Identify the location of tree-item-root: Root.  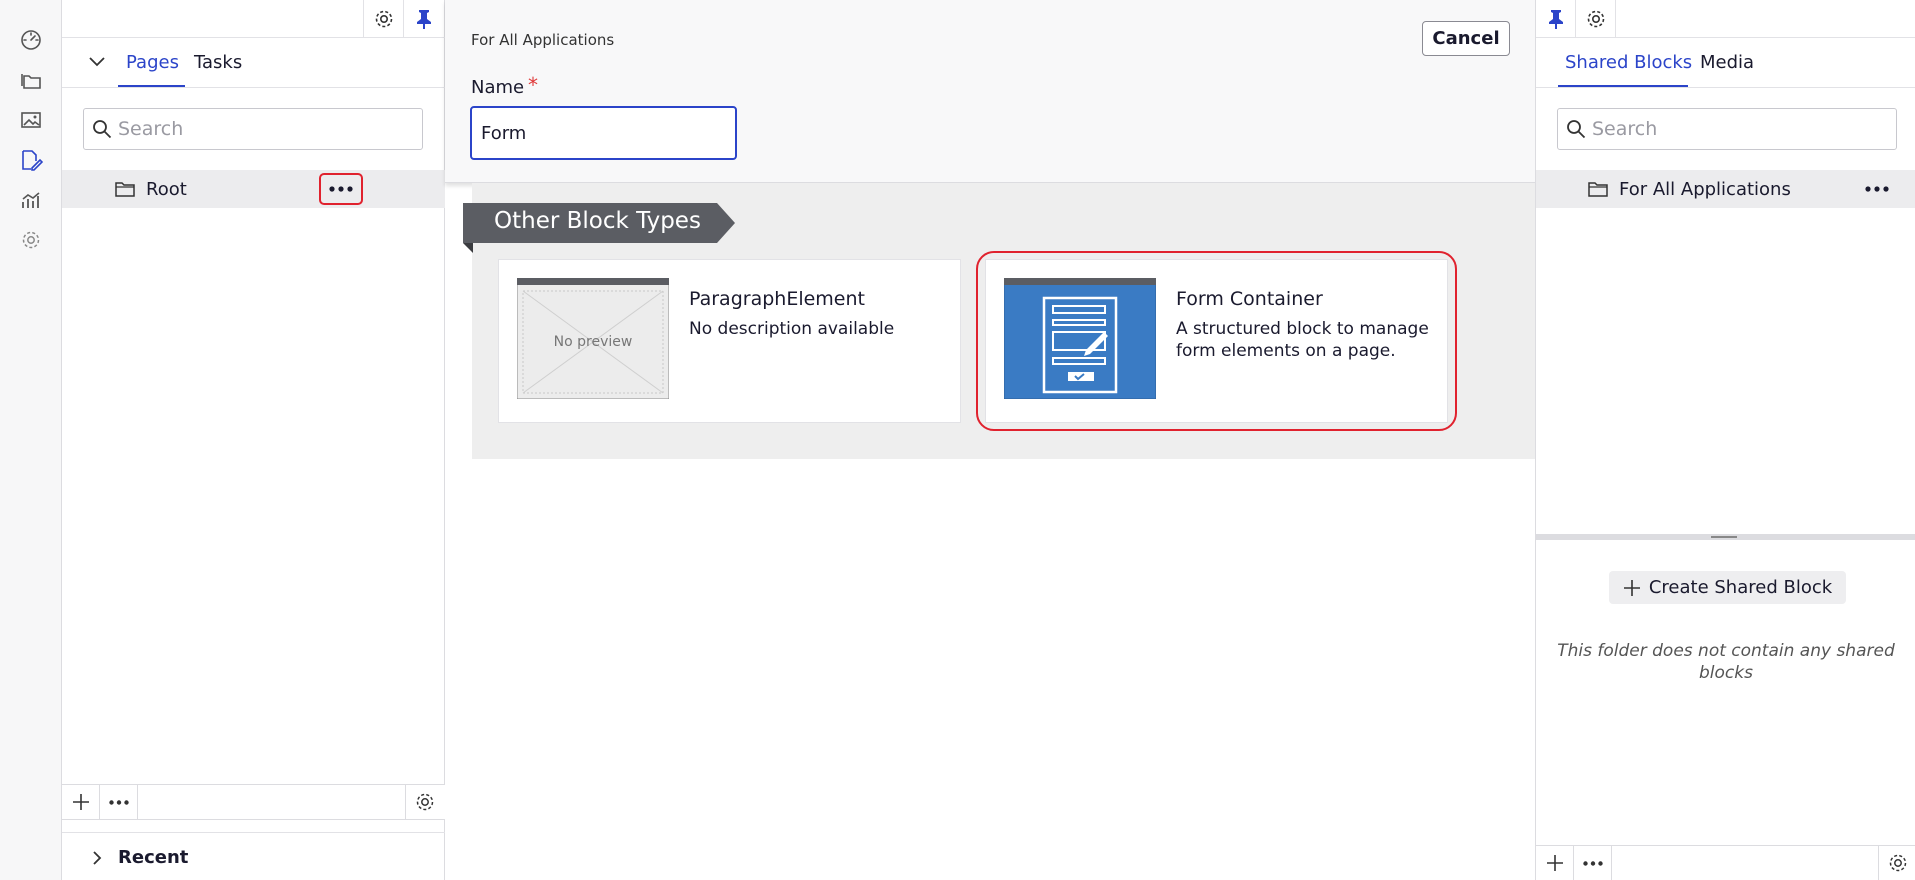
(253, 189).